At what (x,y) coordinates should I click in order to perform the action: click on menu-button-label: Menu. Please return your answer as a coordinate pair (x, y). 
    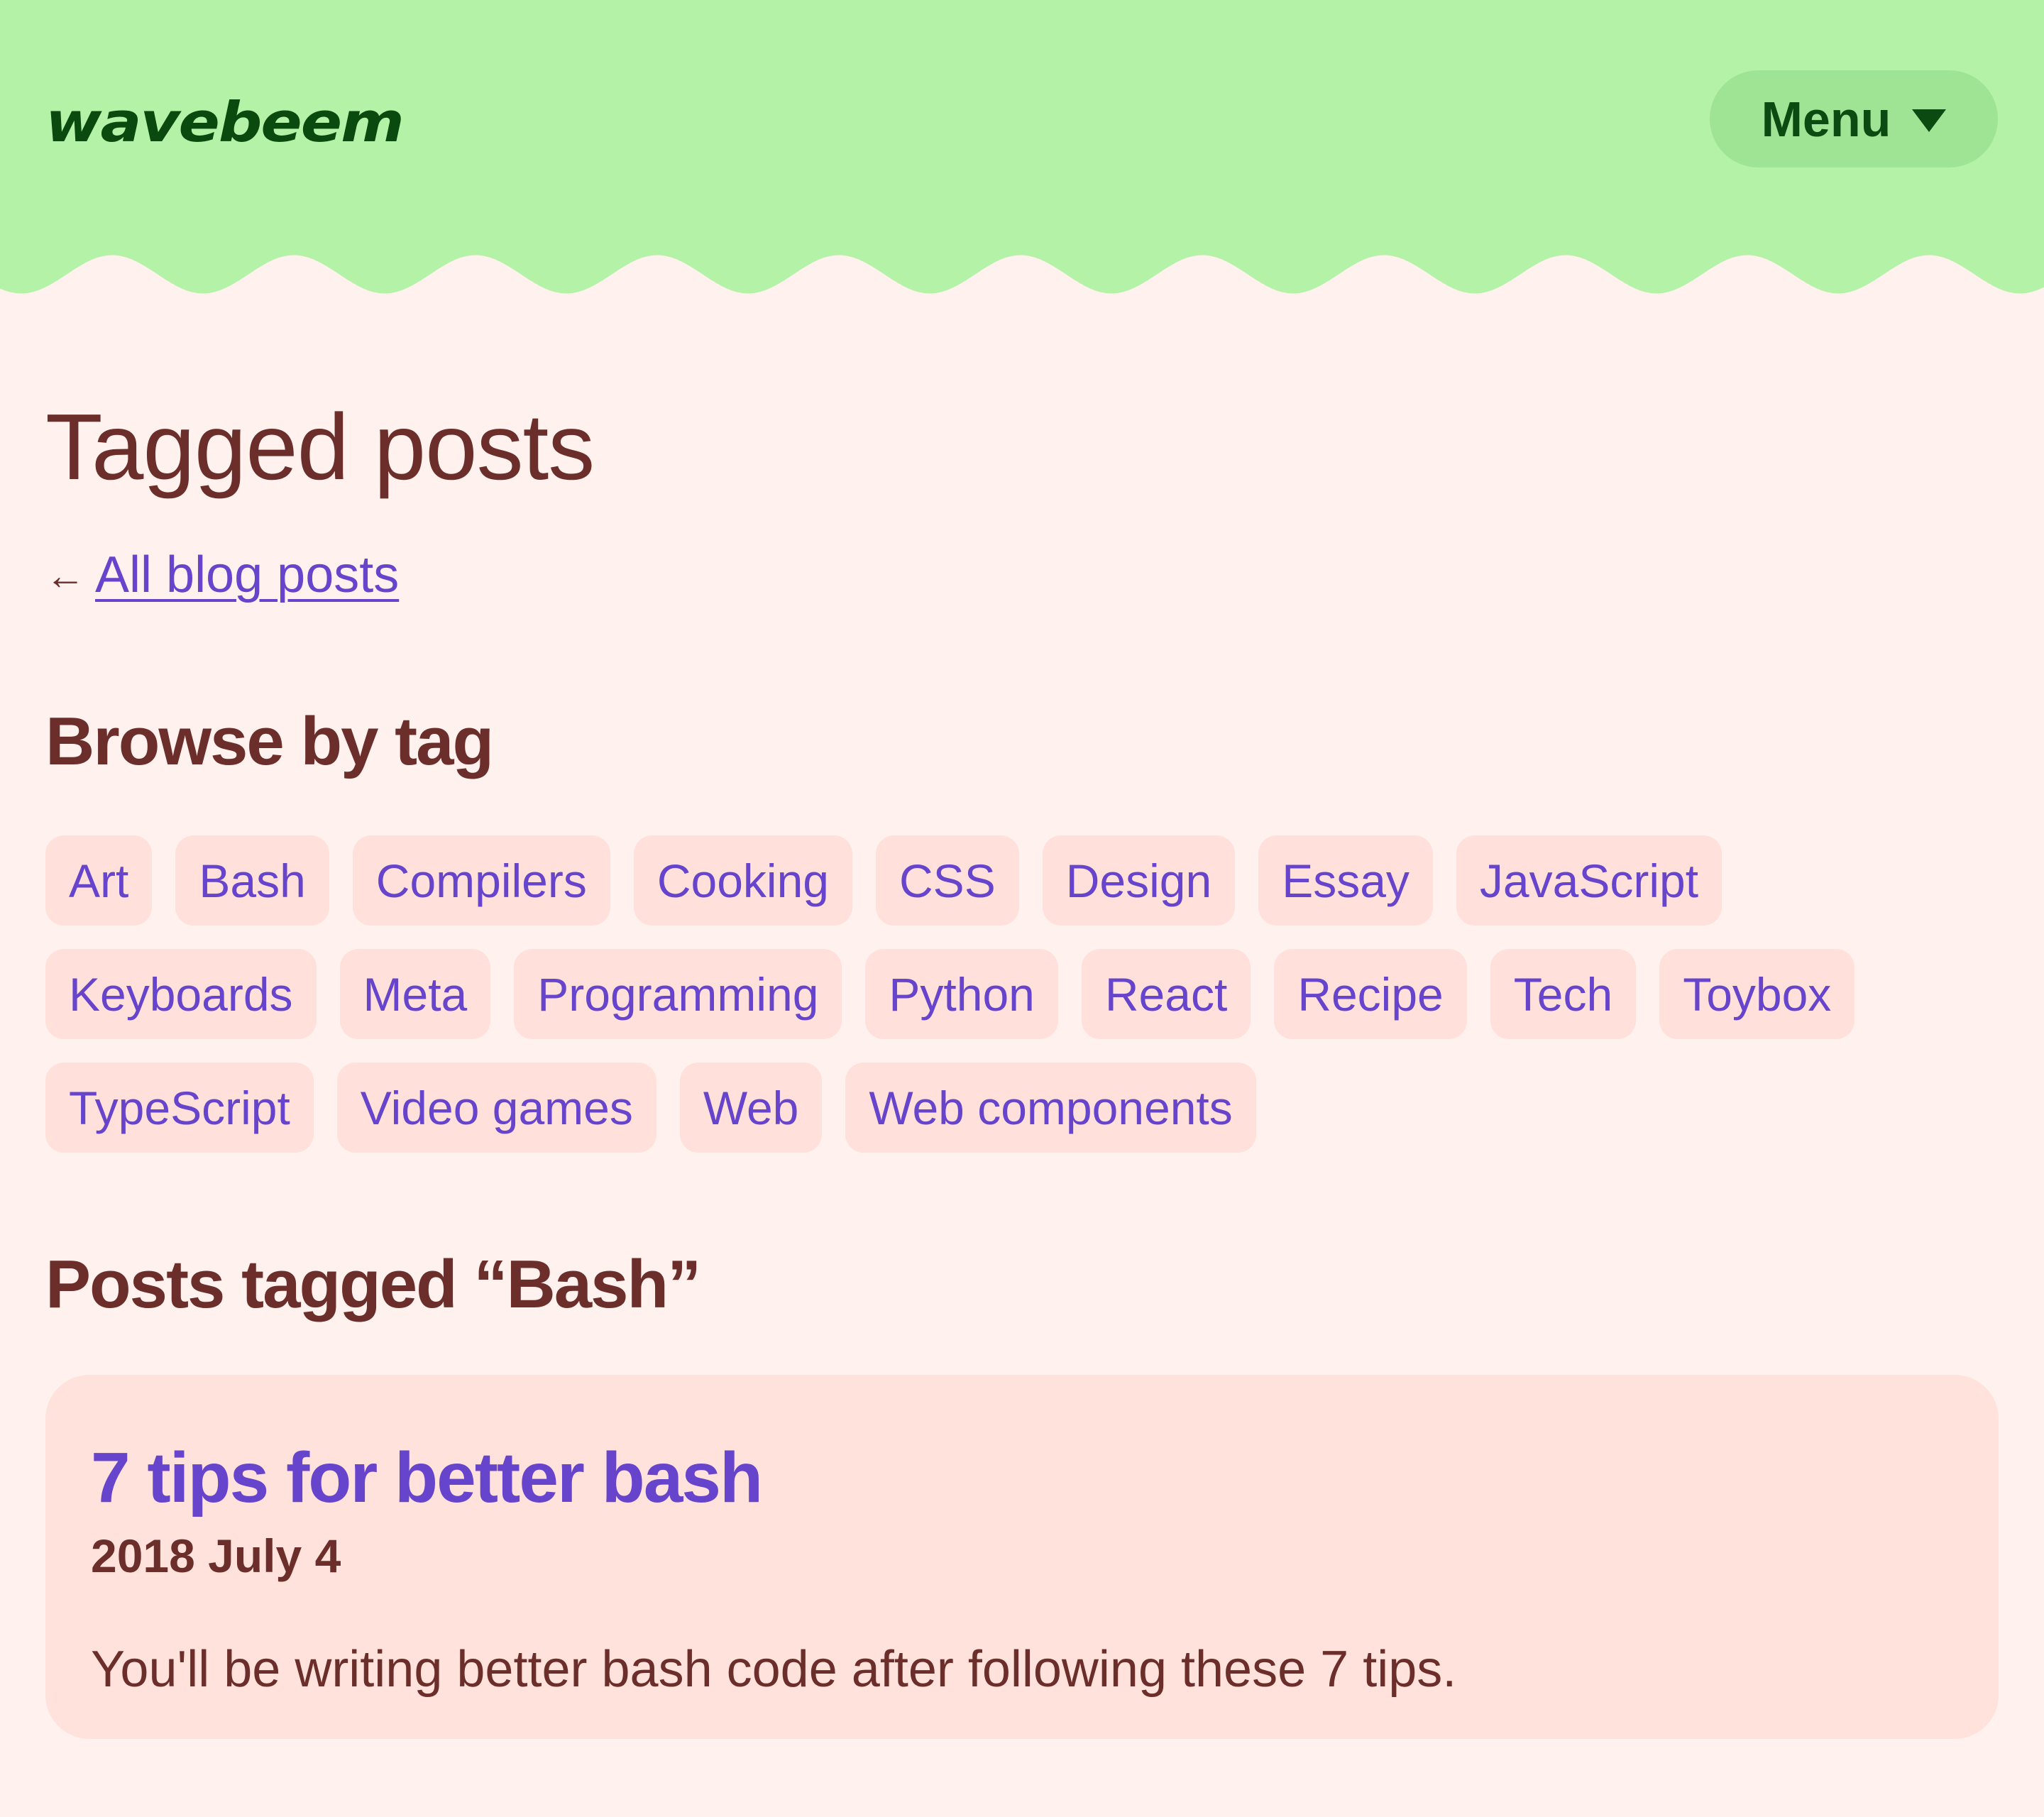
    Looking at the image, I should click on (1826, 119).